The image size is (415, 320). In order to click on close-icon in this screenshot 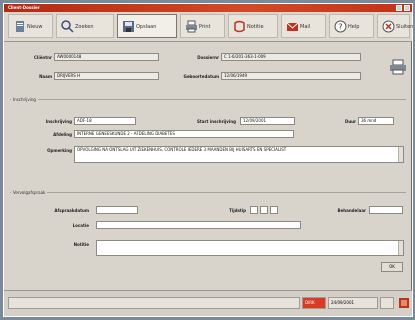, I will do `click(388, 26)`.